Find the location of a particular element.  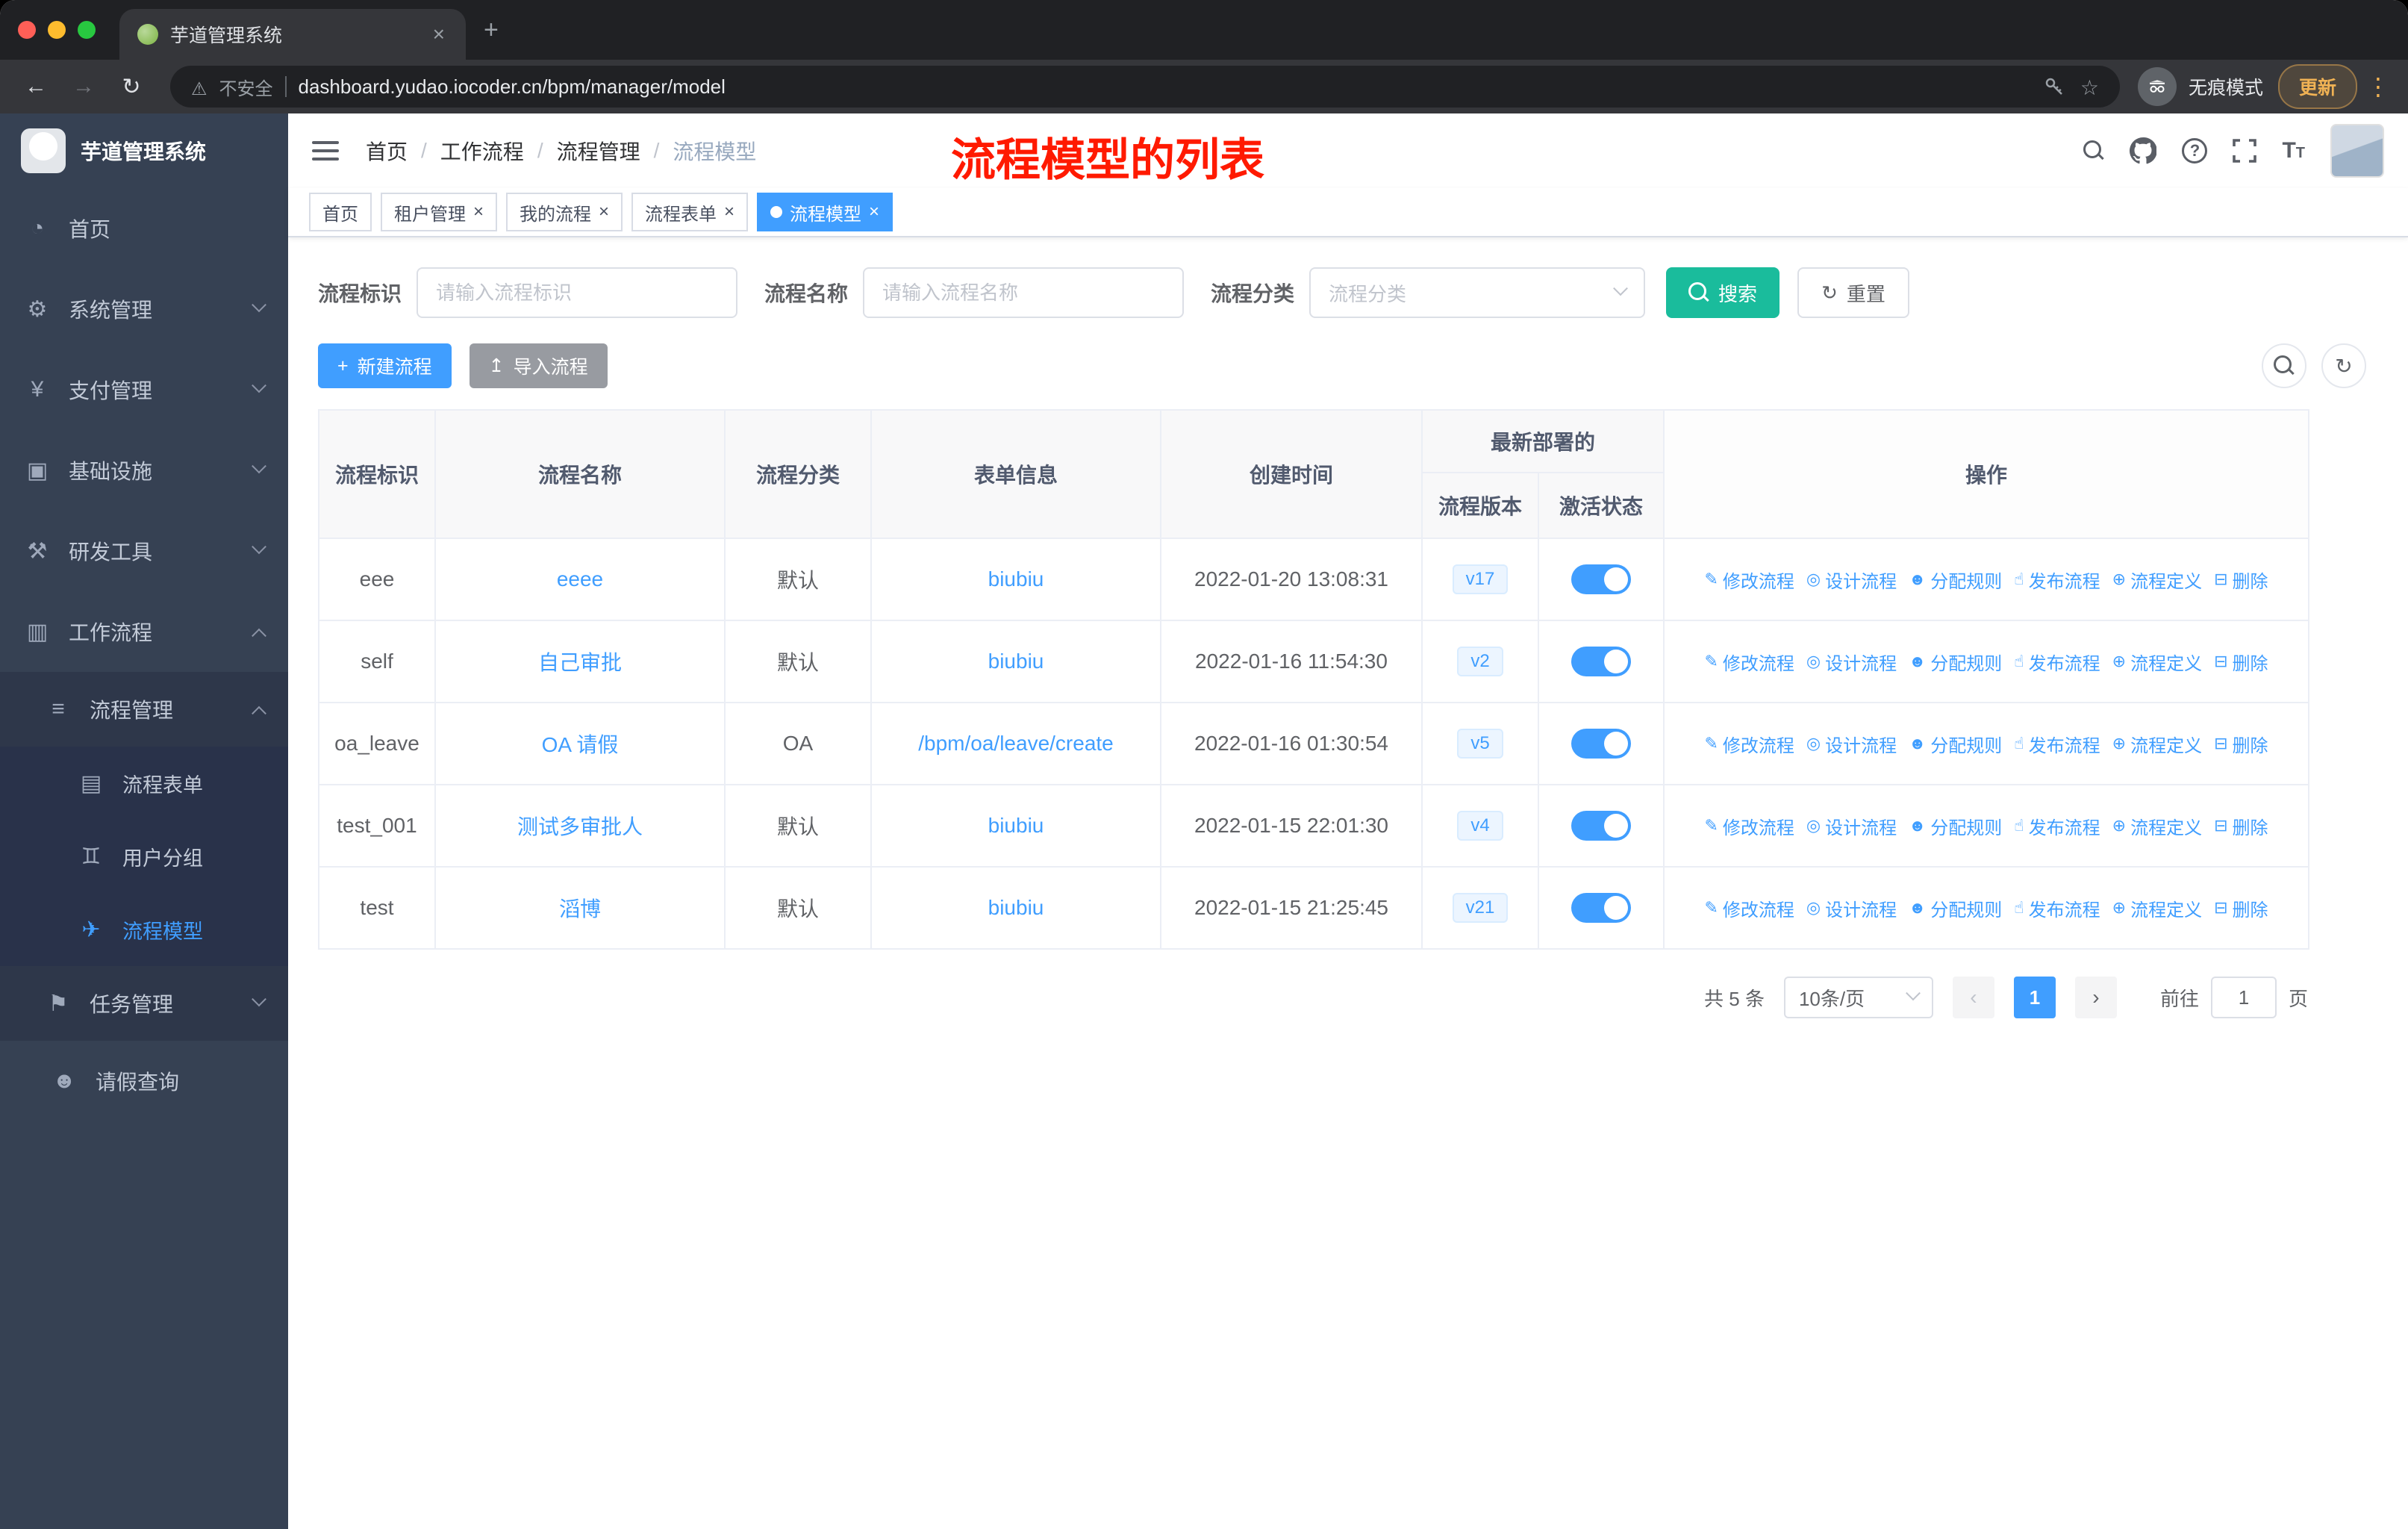

sidebar-item-user-group: 用户分组 is located at coordinates (144, 856).